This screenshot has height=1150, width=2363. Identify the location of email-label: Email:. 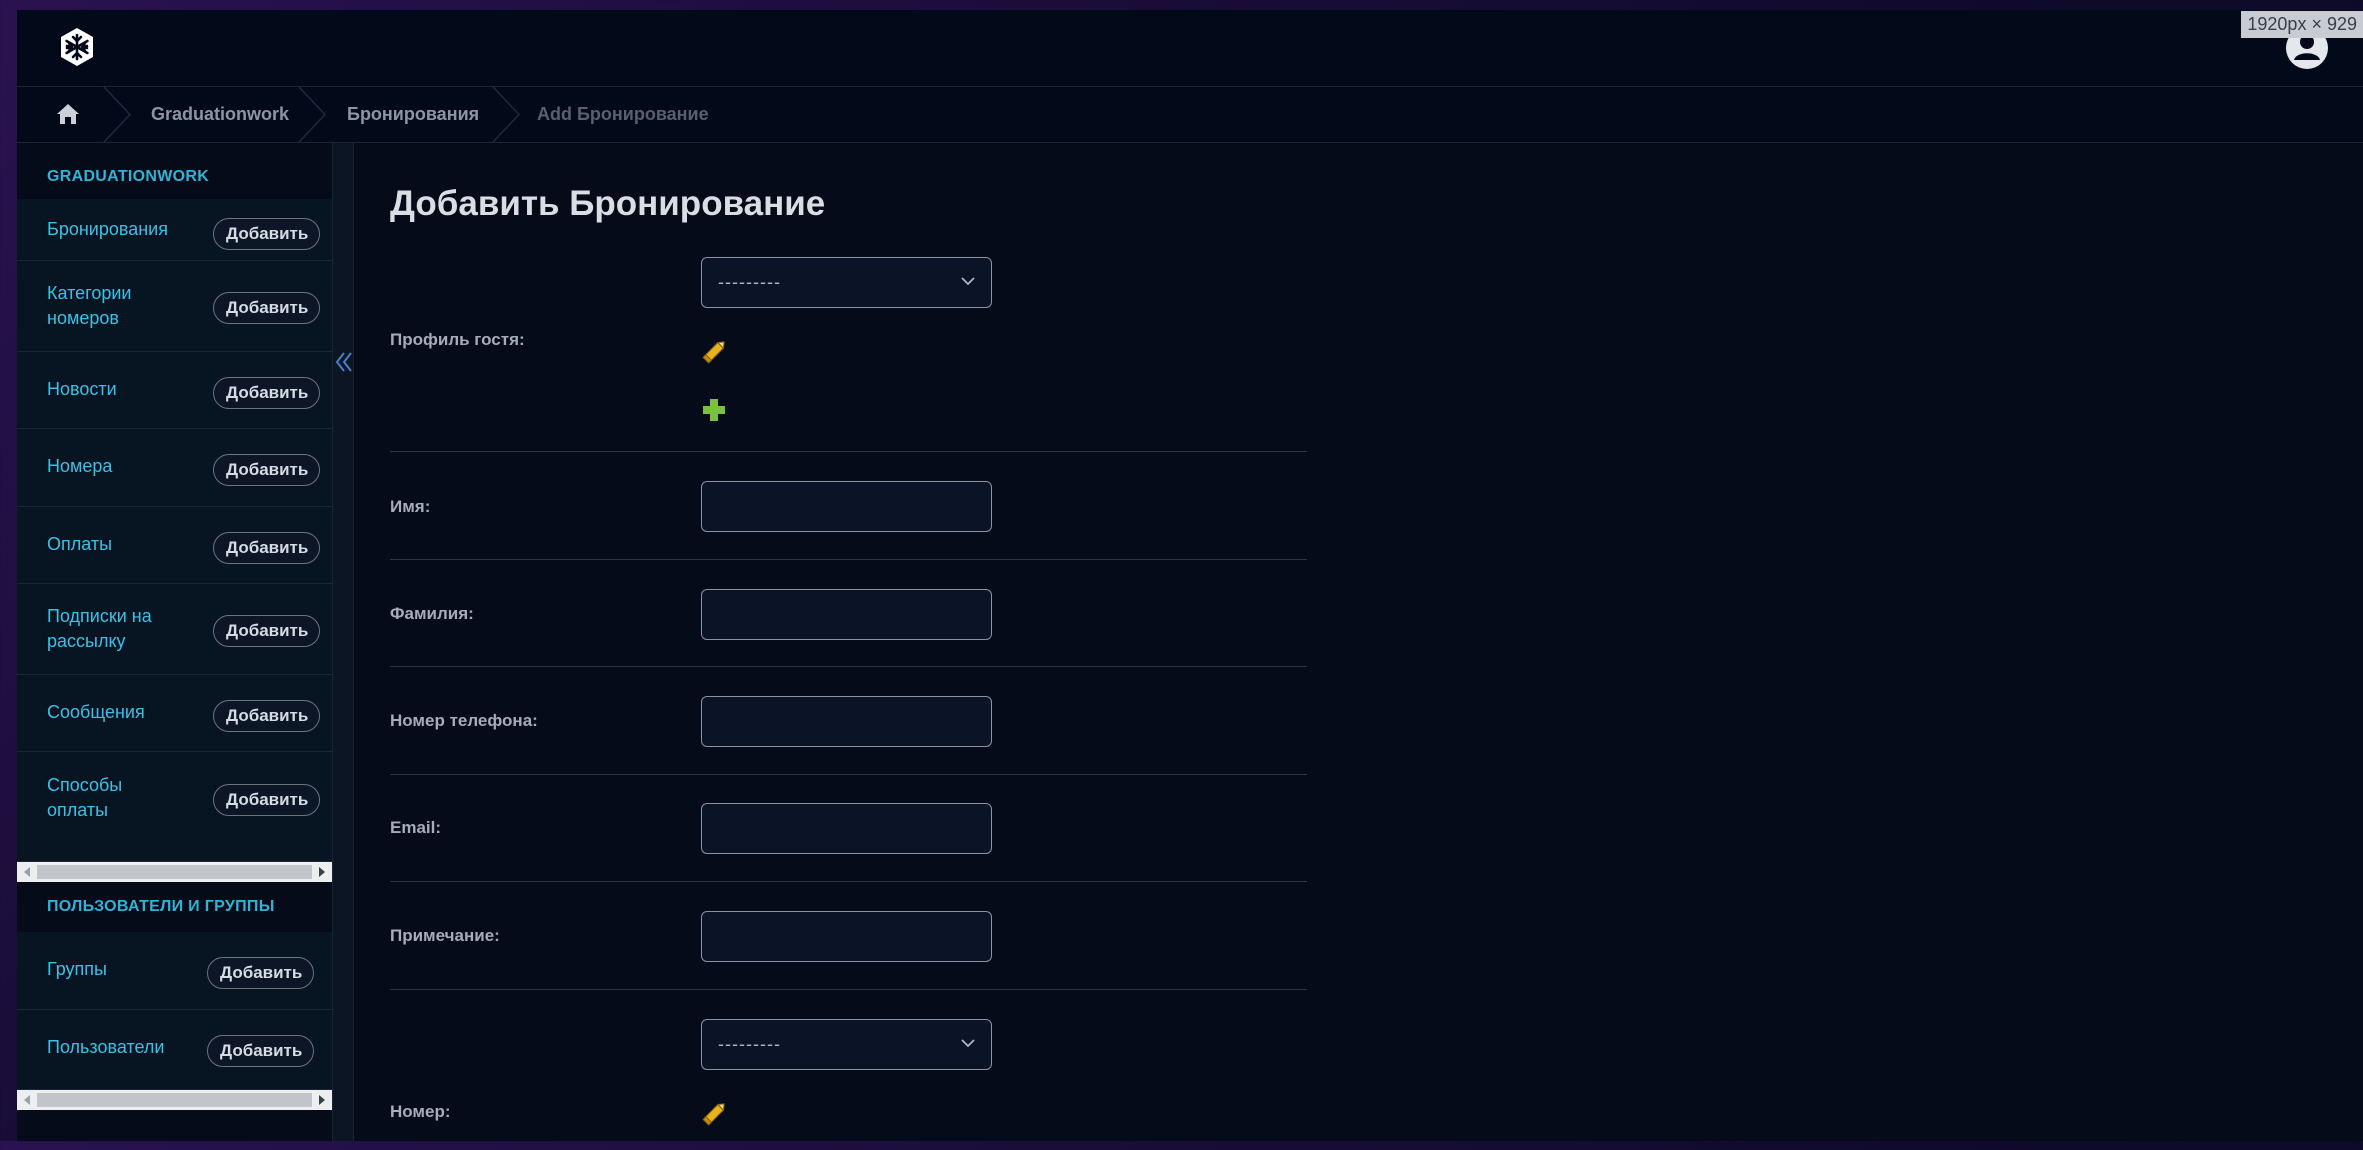
(416, 827).